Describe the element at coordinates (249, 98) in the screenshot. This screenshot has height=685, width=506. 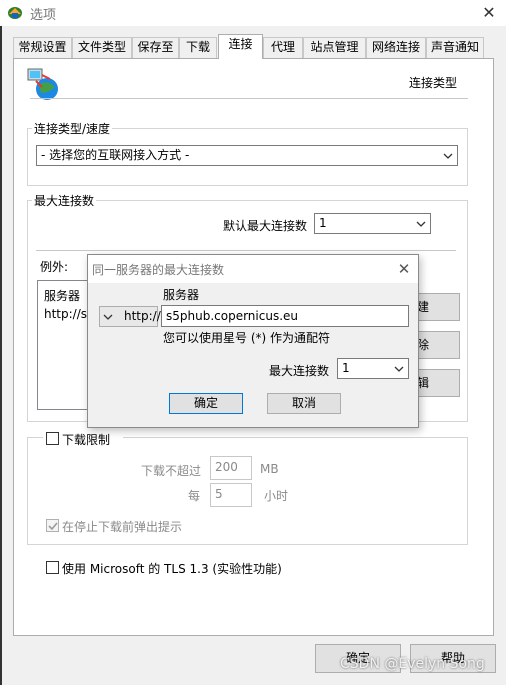
I see `header-divider` at that location.